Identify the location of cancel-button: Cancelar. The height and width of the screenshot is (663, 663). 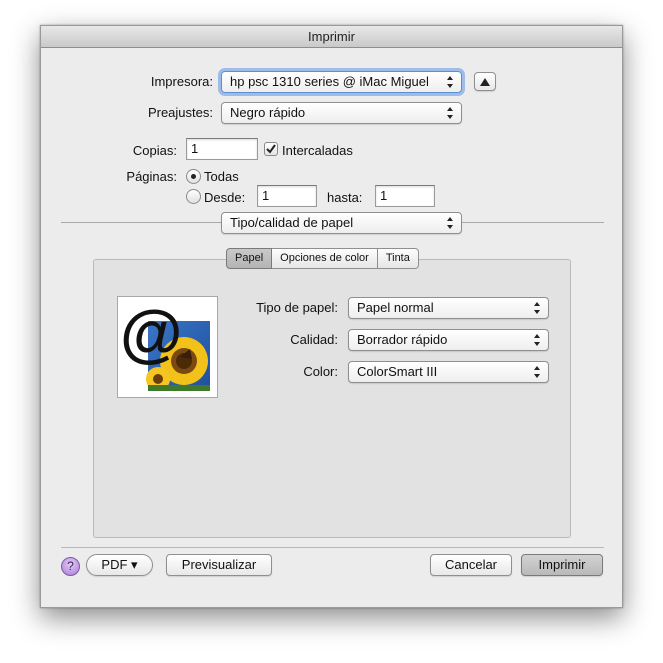
(471, 565).